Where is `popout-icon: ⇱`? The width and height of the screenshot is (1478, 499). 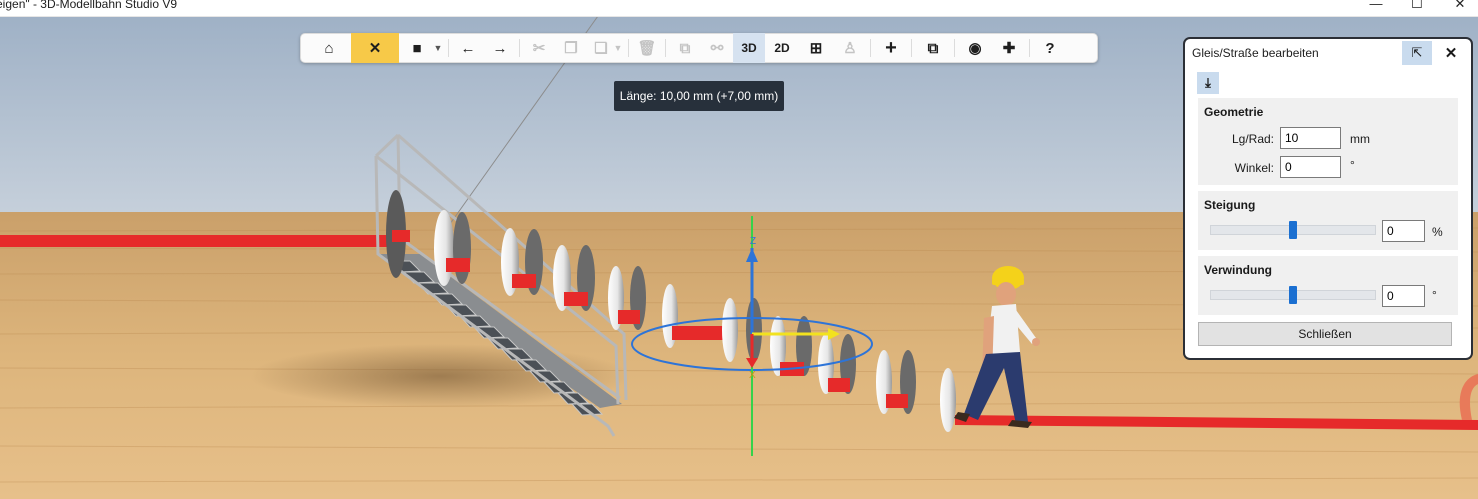 popout-icon: ⇱ is located at coordinates (1417, 52).